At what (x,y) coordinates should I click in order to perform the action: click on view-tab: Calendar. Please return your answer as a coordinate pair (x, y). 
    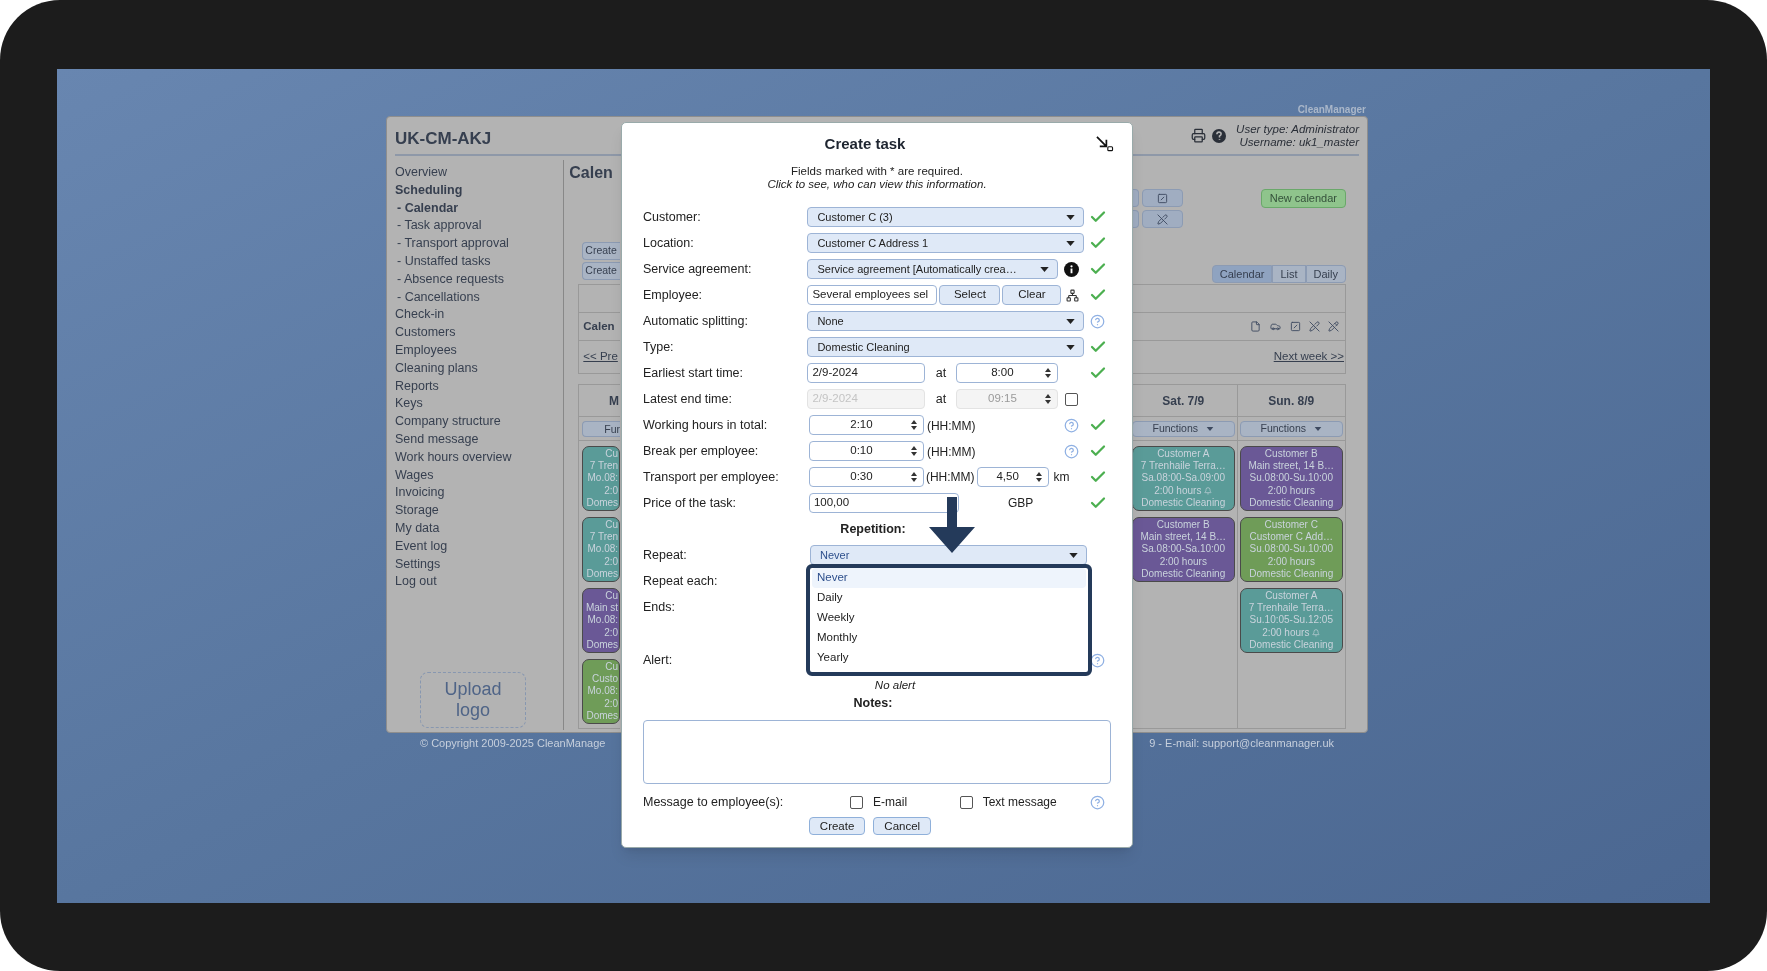
    Looking at the image, I should click on (1242, 274).